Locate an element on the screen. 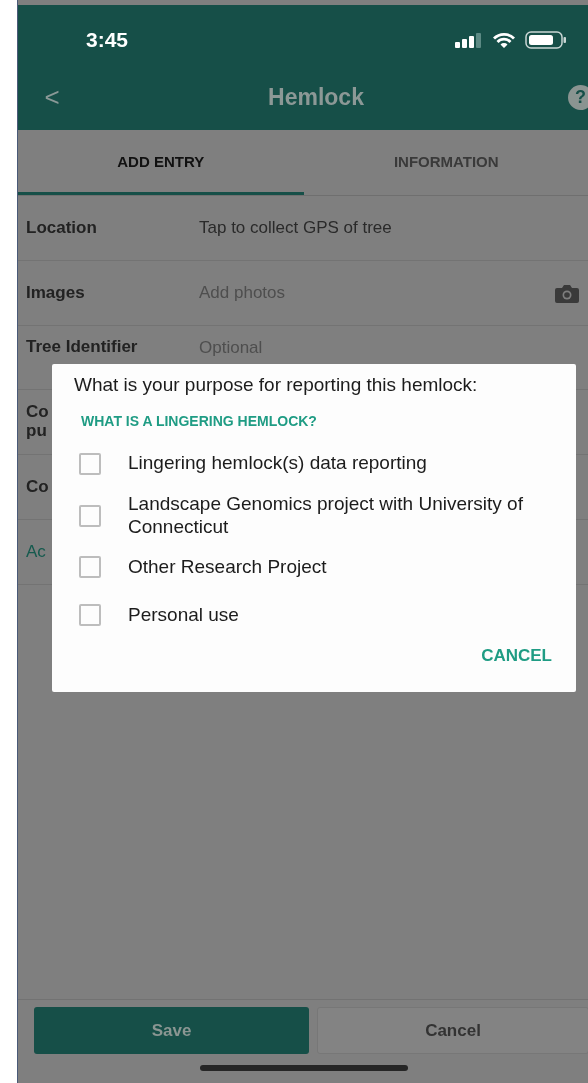 Image resolution: width=588 pixels, height=1083 pixels. dialog-title: What is your purpose for reporting this hemlock: is located at coordinates (276, 385).